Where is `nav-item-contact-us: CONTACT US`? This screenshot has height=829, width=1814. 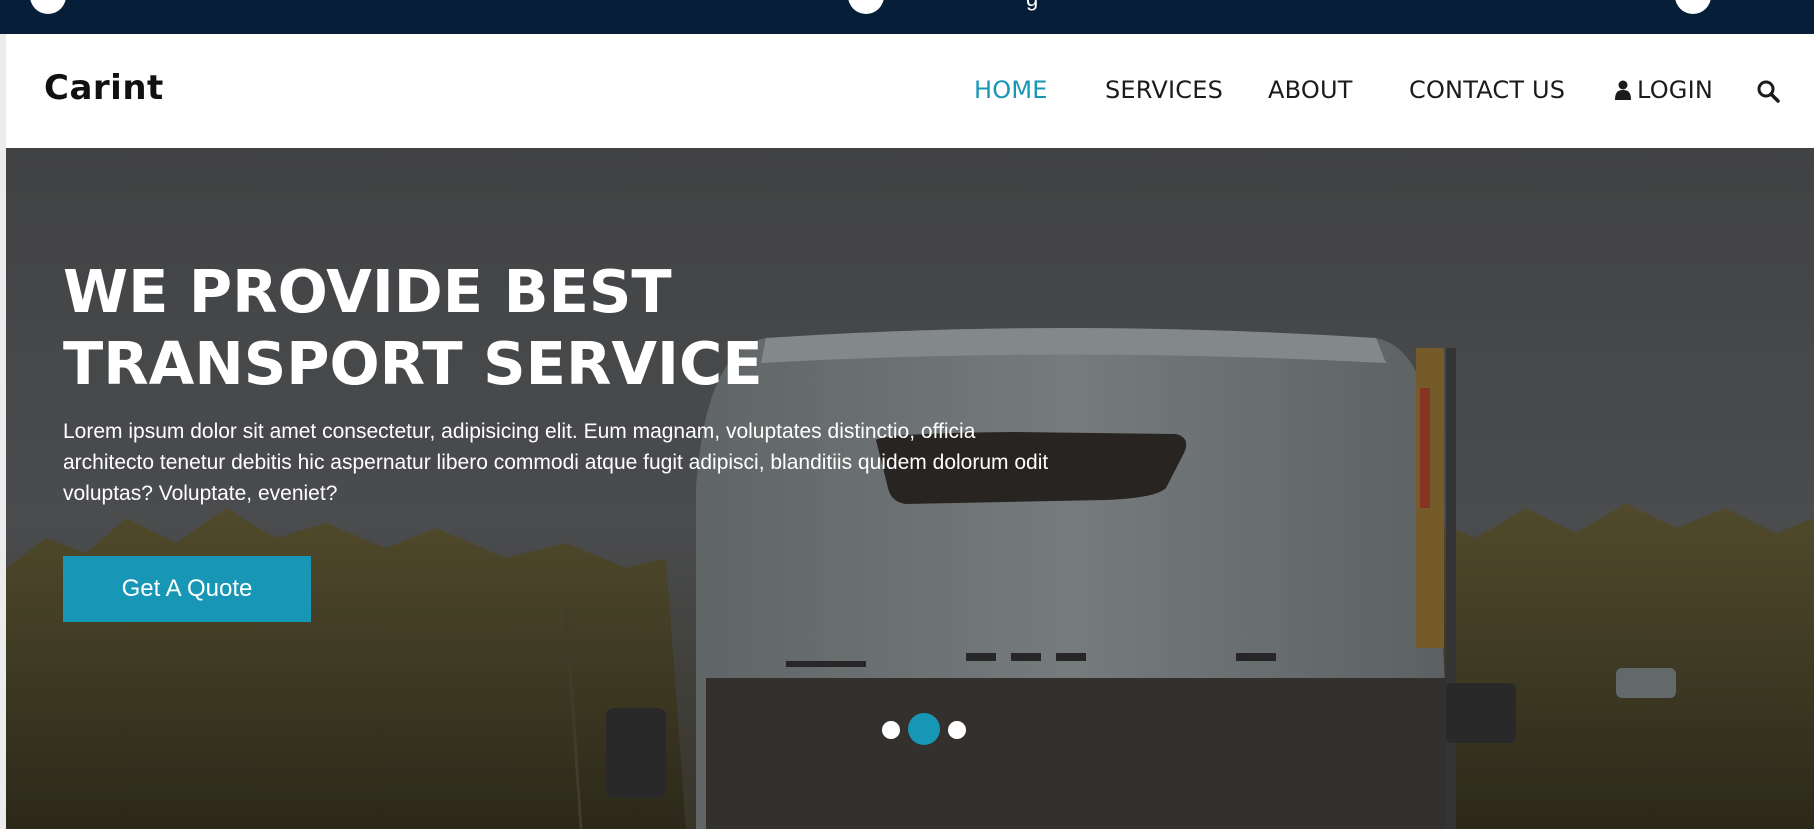 nav-item-contact-us: CONTACT US is located at coordinates (1487, 90).